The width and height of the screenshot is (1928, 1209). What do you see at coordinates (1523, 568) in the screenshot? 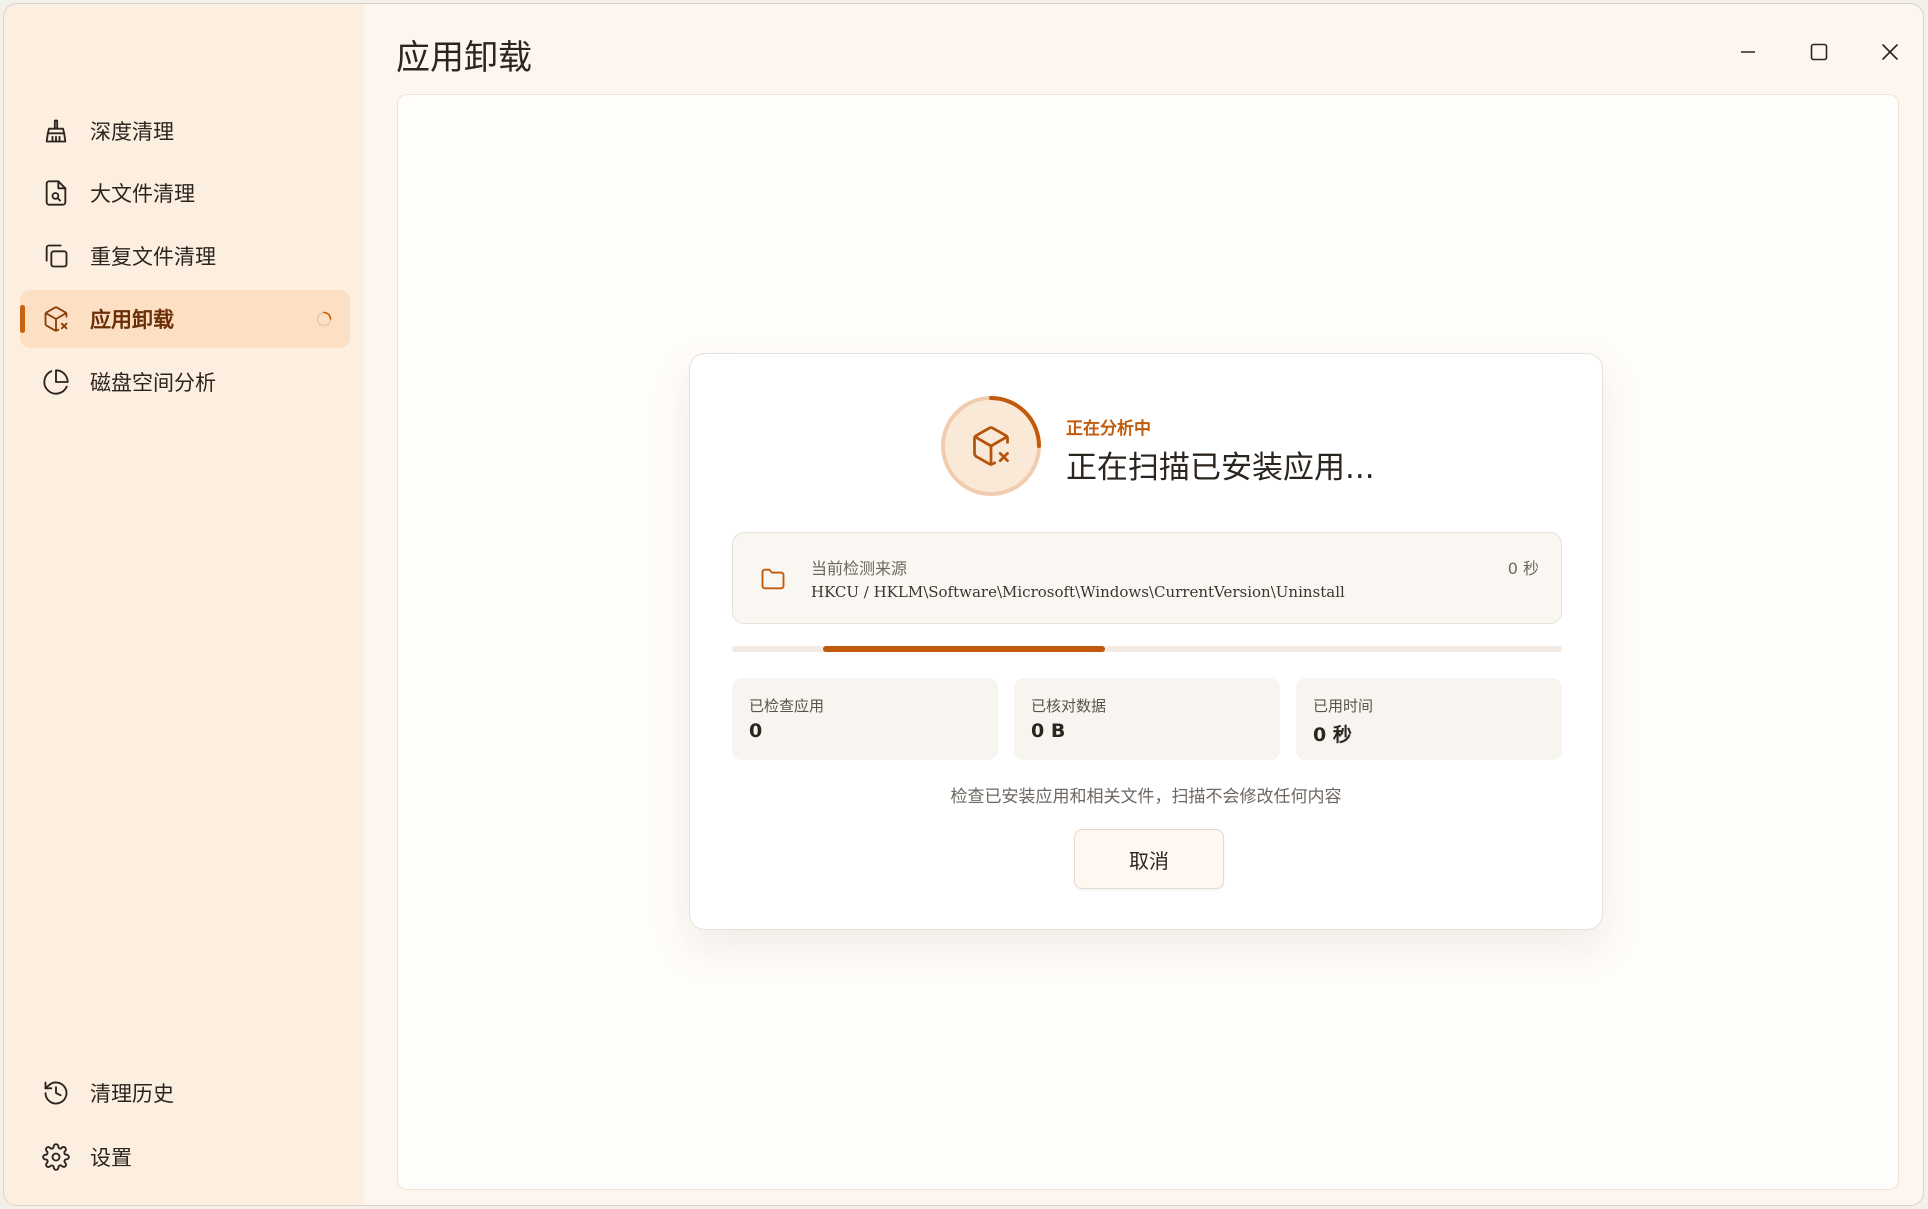
I see `source-elapsed-time: 0 秒` at bounding box center [1523, 568].